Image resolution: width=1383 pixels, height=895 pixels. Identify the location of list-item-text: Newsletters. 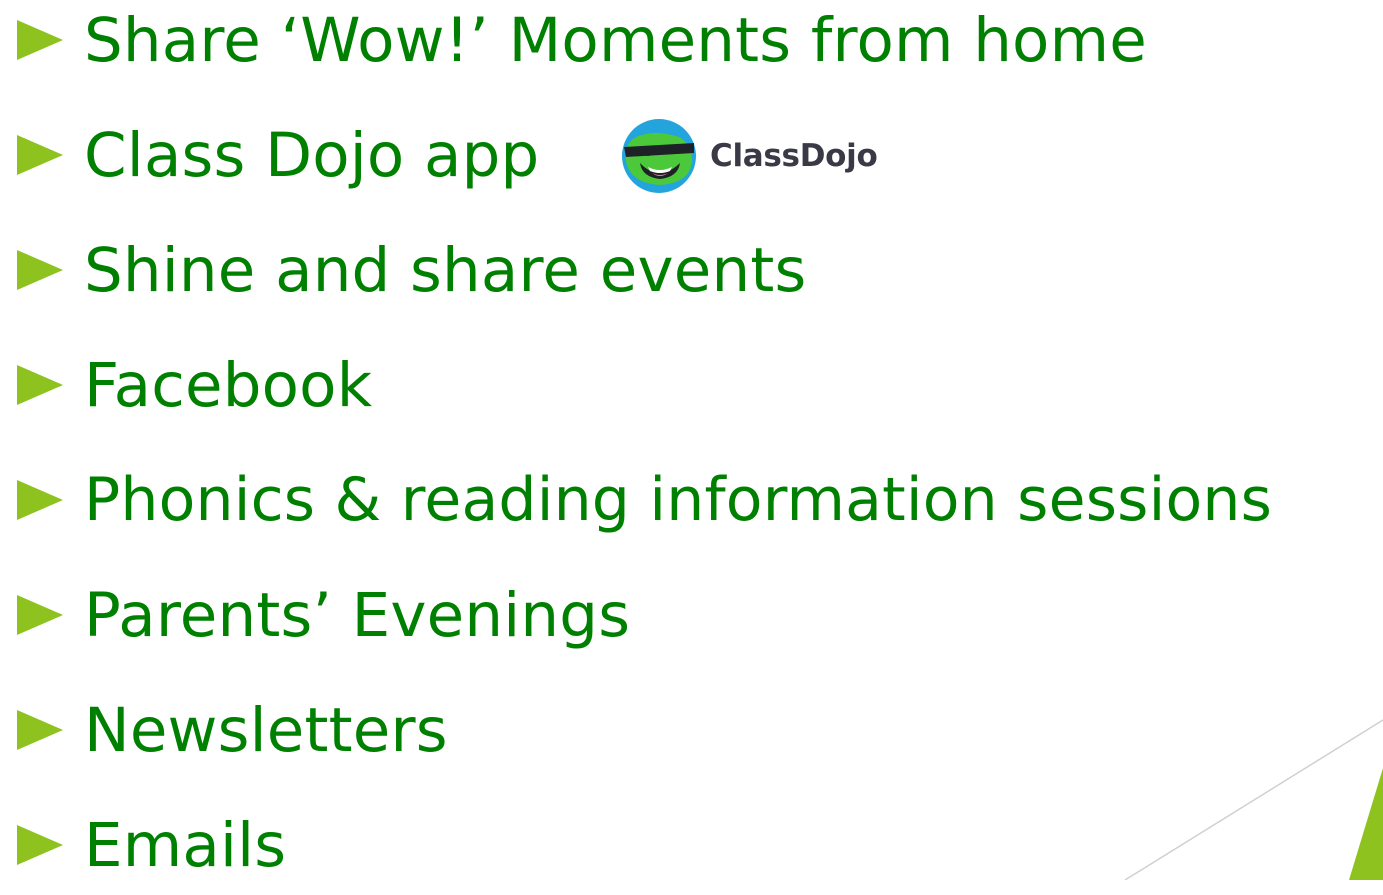
(266, 730).